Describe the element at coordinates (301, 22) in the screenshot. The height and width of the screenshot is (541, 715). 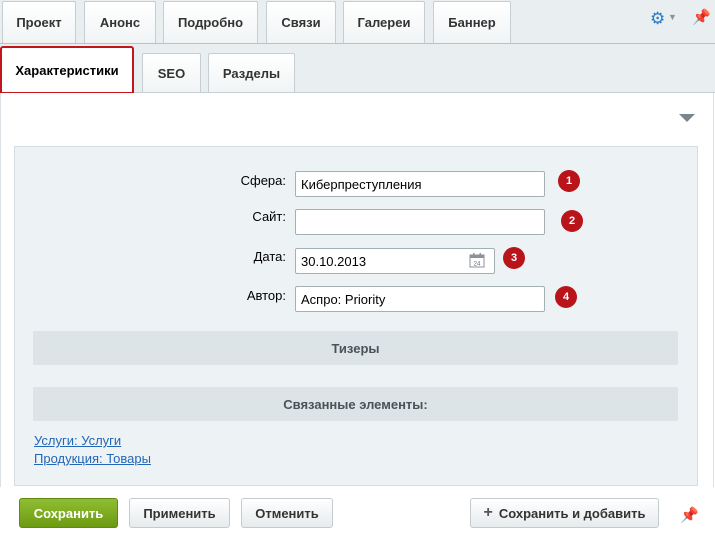
I see `tab-links: Связи` at that location.